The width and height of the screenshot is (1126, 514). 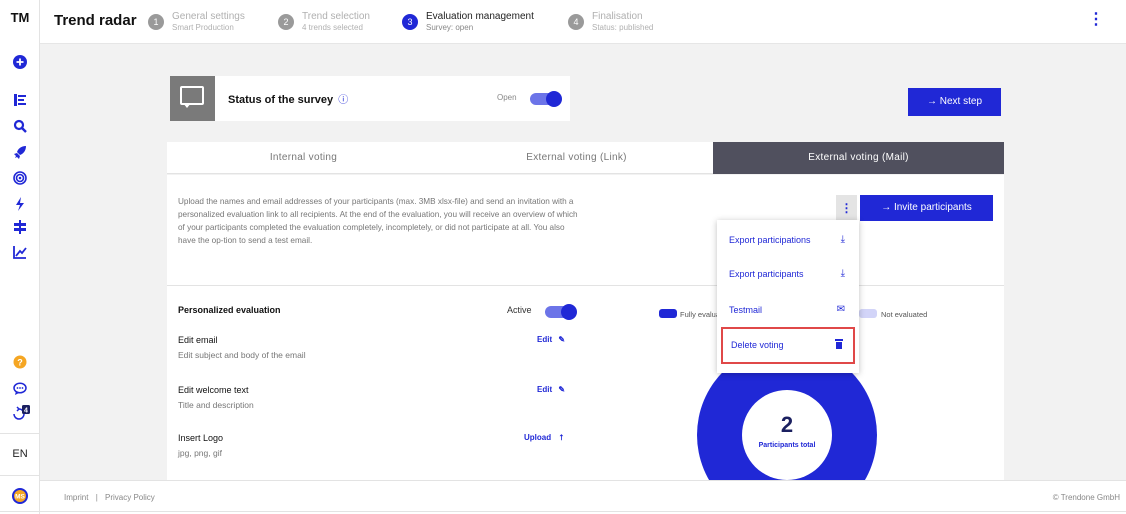 What do you see at coordinates (585, 285) in the screenshot?
I see `section-divider` at bounding box center [585, 285].